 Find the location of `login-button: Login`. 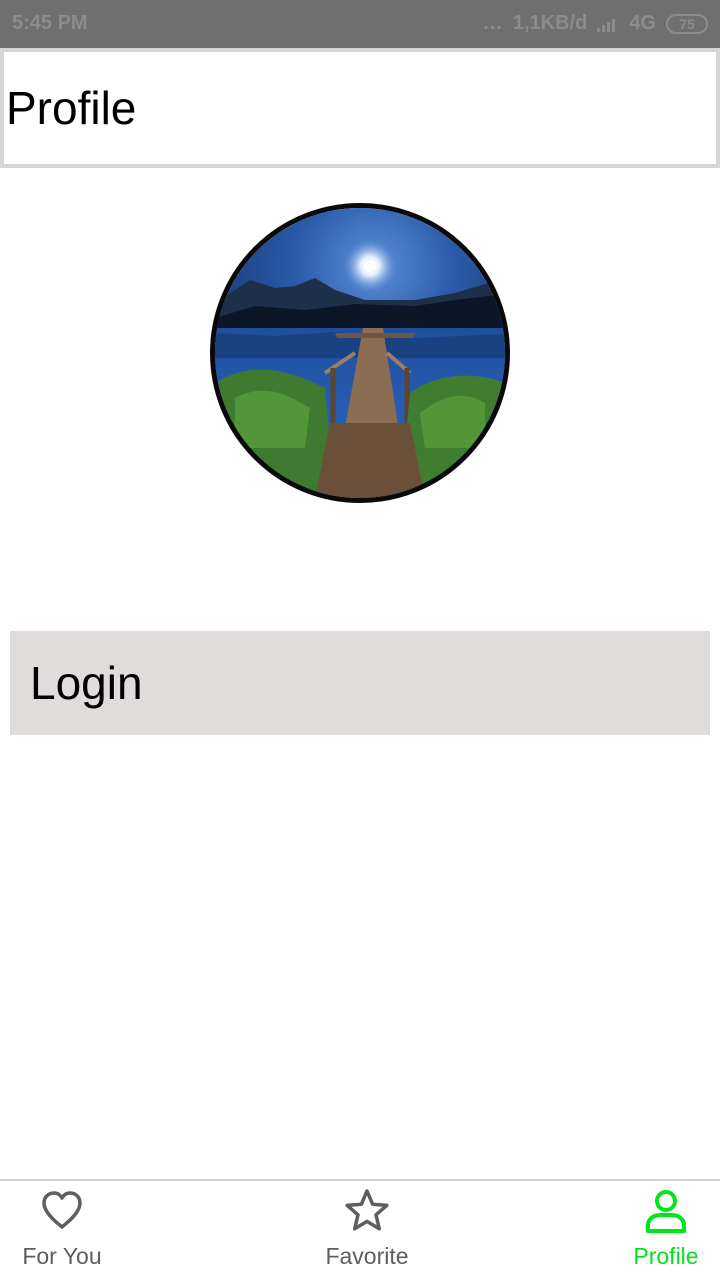

login-button: Login is located at coordinates (360, 683).